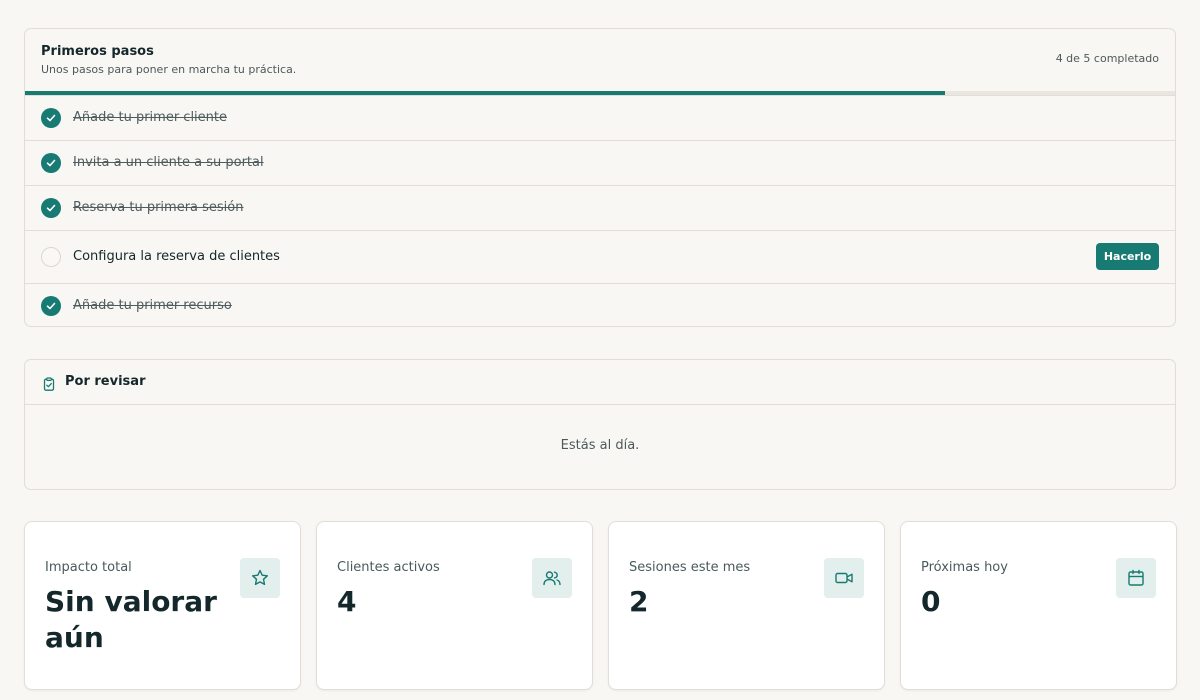 This screenshot has width=1200, height=700. I want to click on calendar-icon, so click(1136, 578).